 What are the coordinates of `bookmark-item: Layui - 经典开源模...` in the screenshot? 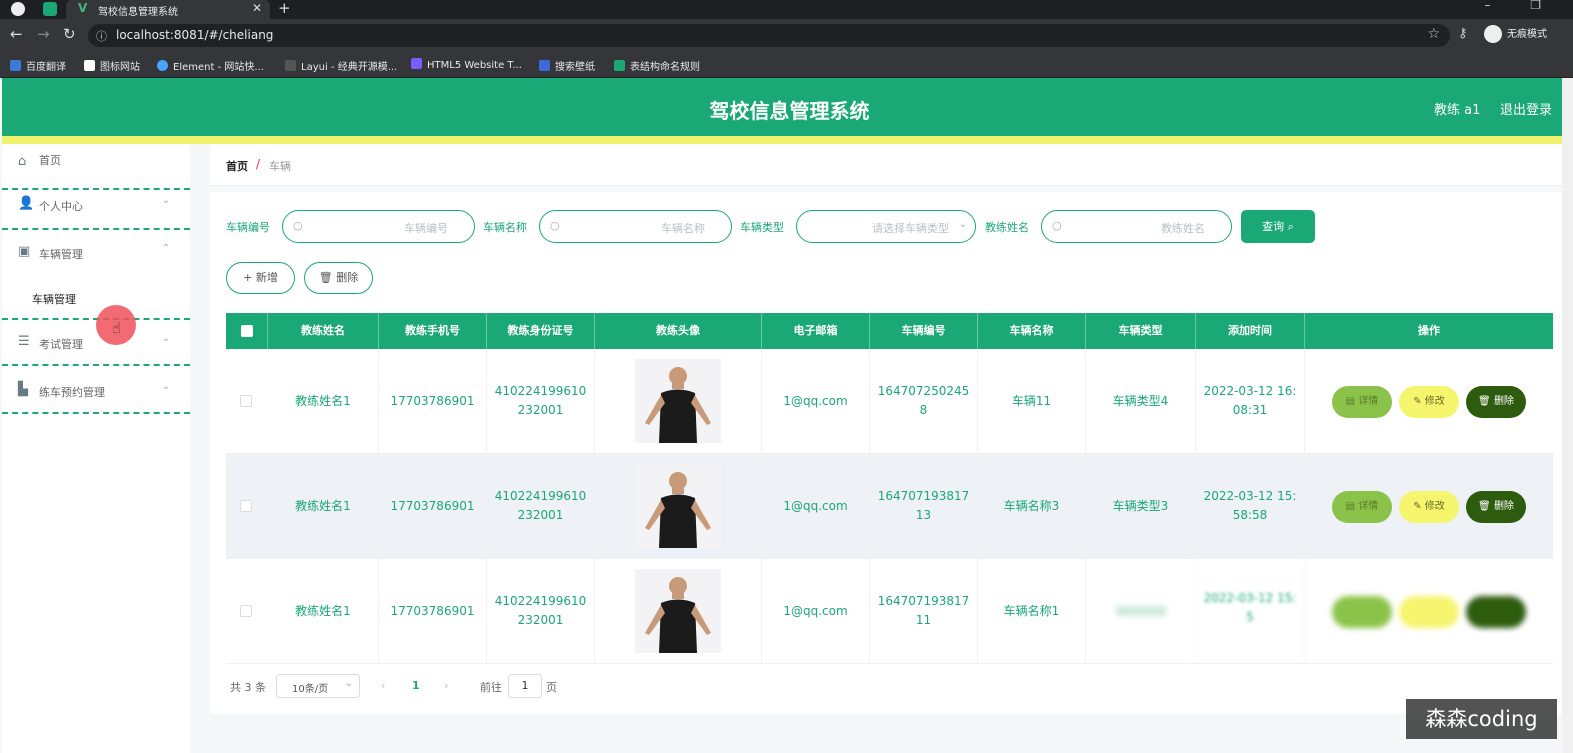 It's located at (341, 65).